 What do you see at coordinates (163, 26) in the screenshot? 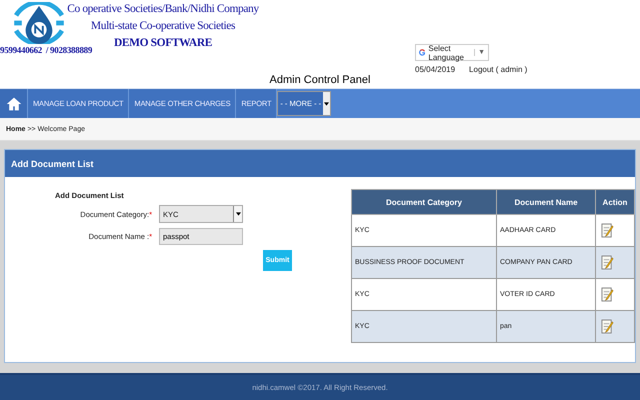
I see `company-title: Multi-state Co-operative Societies` at bounding box center [163, 26].